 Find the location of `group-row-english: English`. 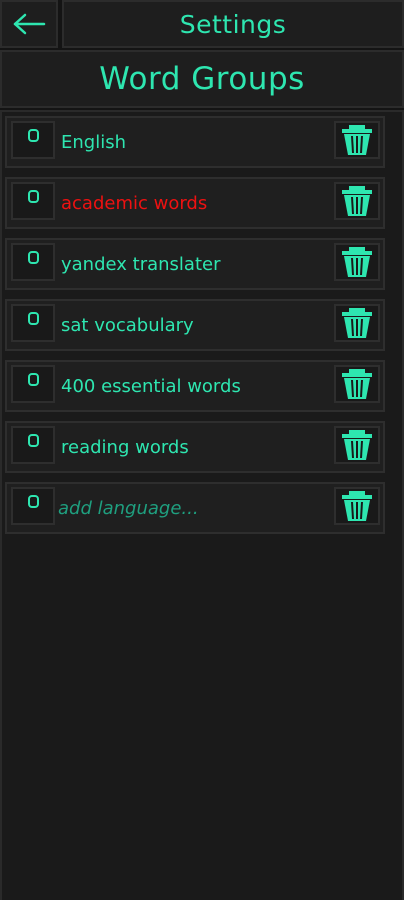

group-row-english: English is located at coordinates (195, 142).